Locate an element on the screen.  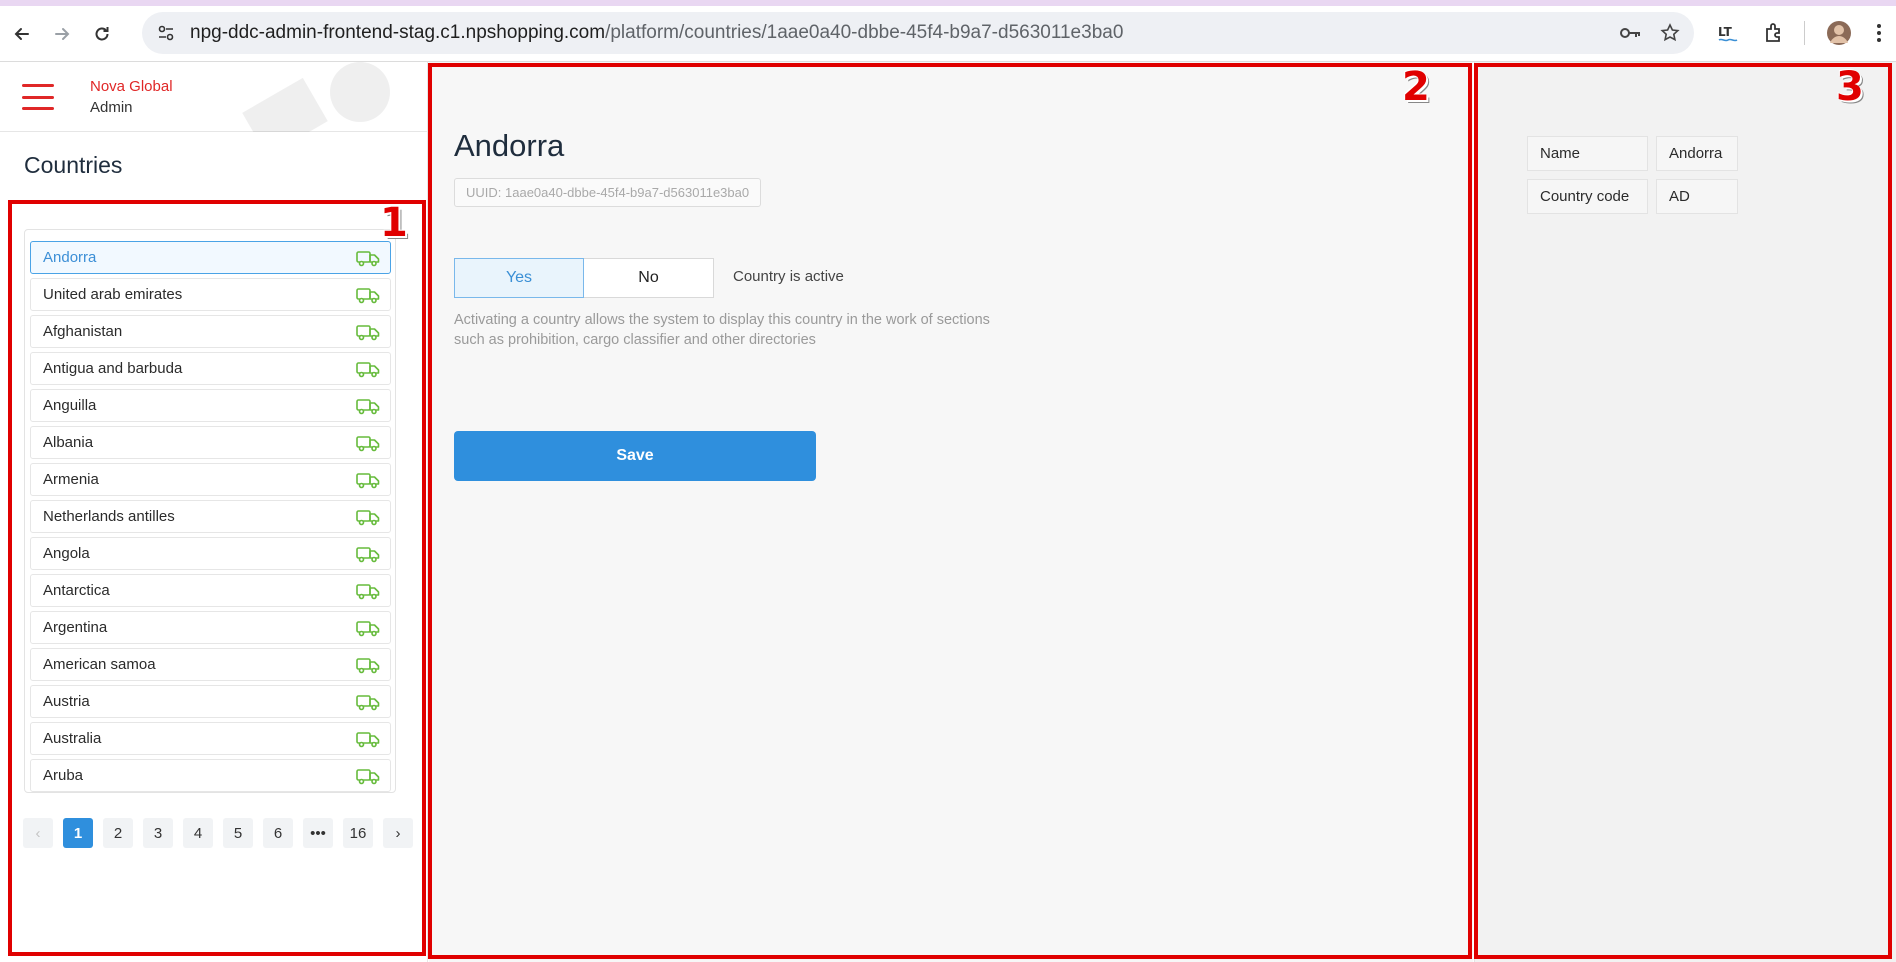
languagetool-extension-icon: LT is located at coordinates (1728, 33).